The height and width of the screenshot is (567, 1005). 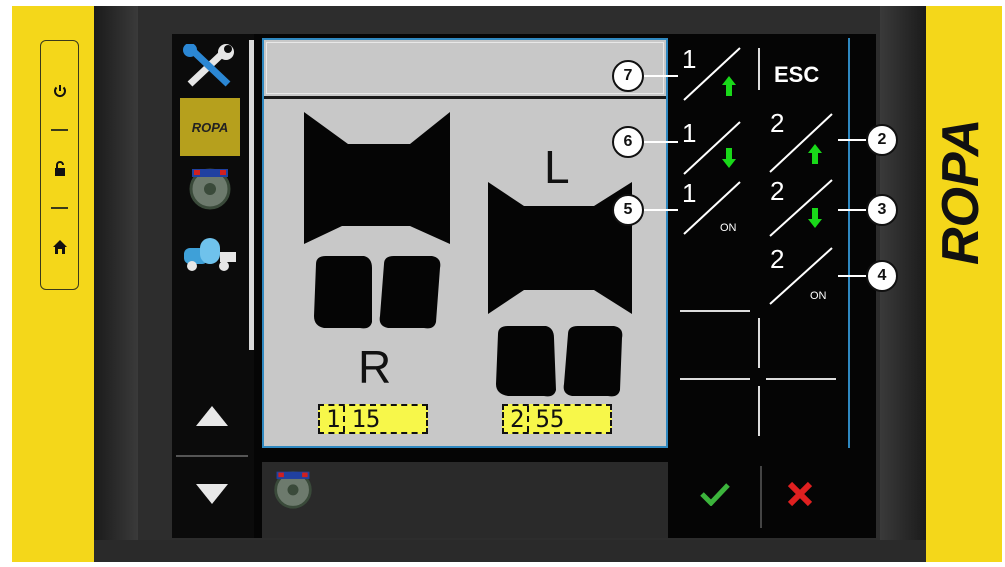 I want to click on left-readout-value: 15, so click(x=366, y=419).